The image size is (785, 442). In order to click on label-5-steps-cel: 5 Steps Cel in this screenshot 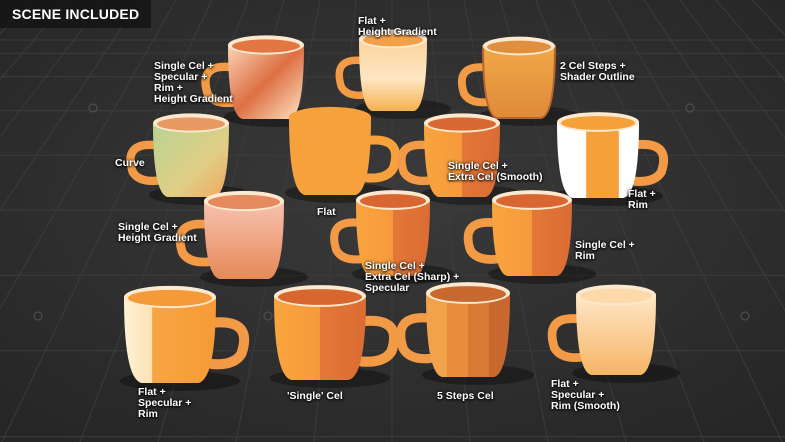, I will do `click(465, 396)`.